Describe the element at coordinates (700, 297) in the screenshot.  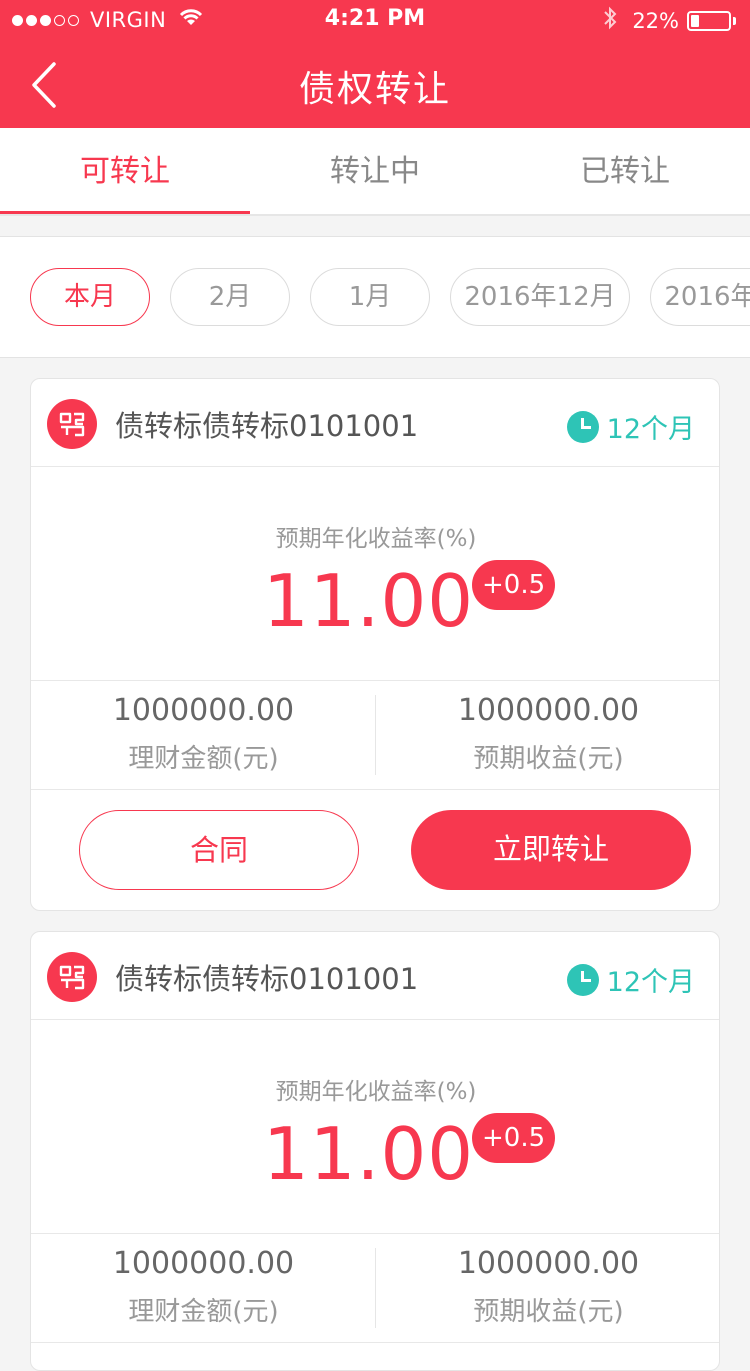
I see `month-chip-2016-11: 2016年11月` at that location.